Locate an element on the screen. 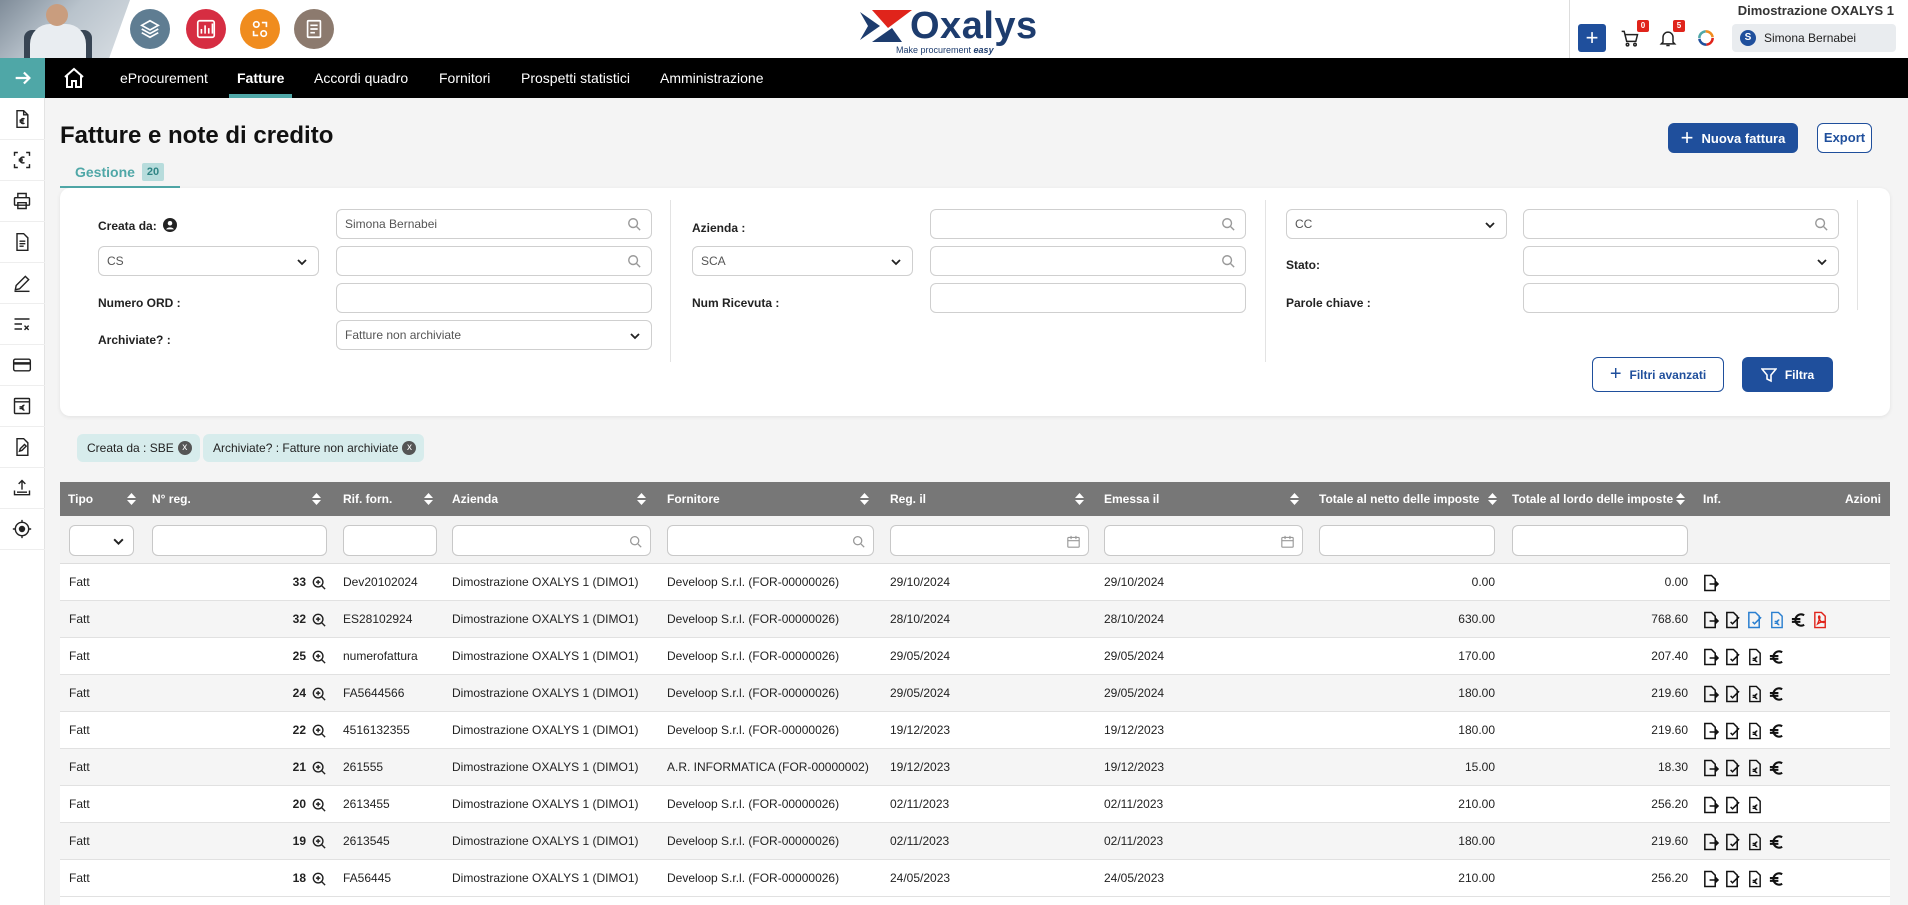 The height and width of the screenshot is (905, 1908). created-by-input: Simona Bernabei is located at coordinates (494, 224).